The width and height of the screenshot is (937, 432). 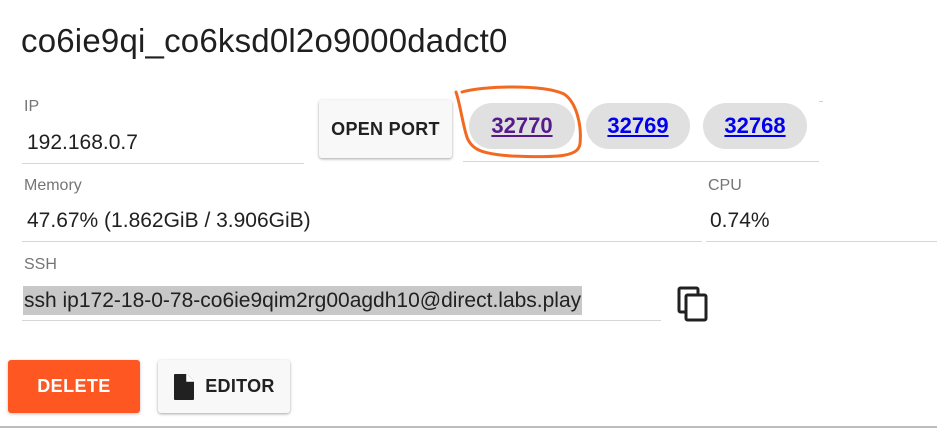 I want to click on memory-label: Memory, so click(x=53, y=185).